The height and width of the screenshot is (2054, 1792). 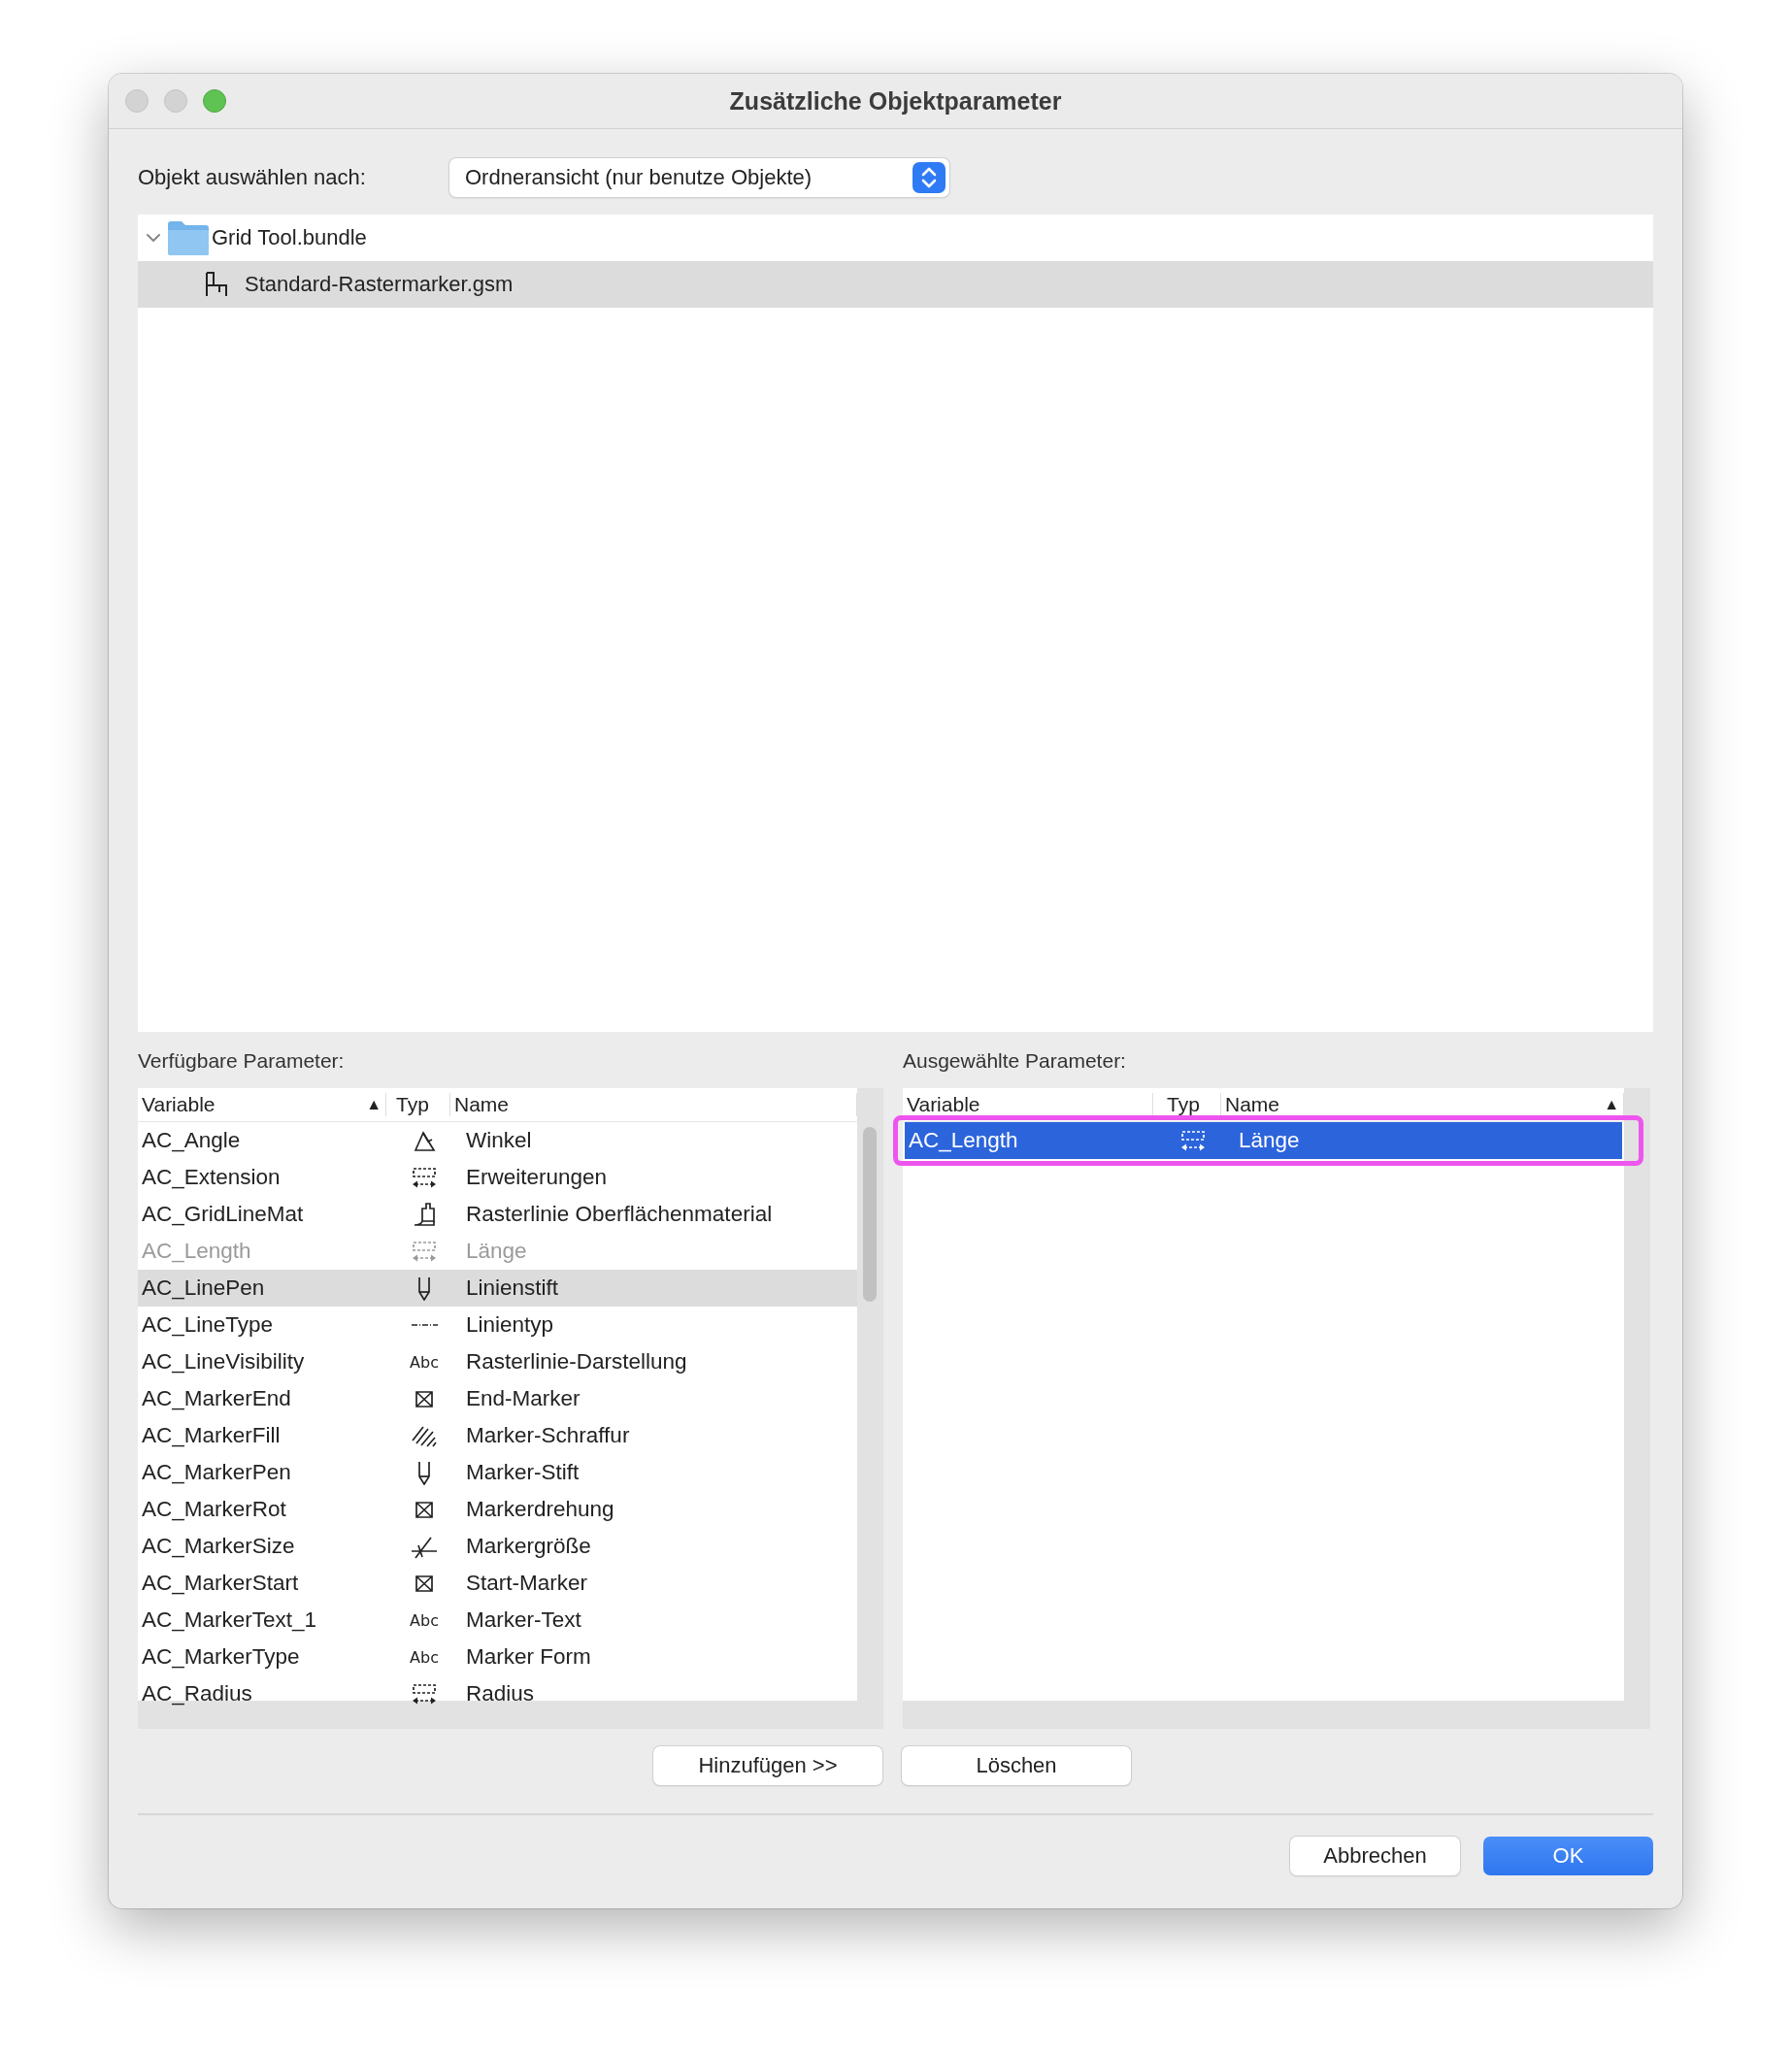 What do you see at coordinates (262, 1104) in the screenshot?
I see `column-header: Variable ▲` at bounding box center [262, 1104].